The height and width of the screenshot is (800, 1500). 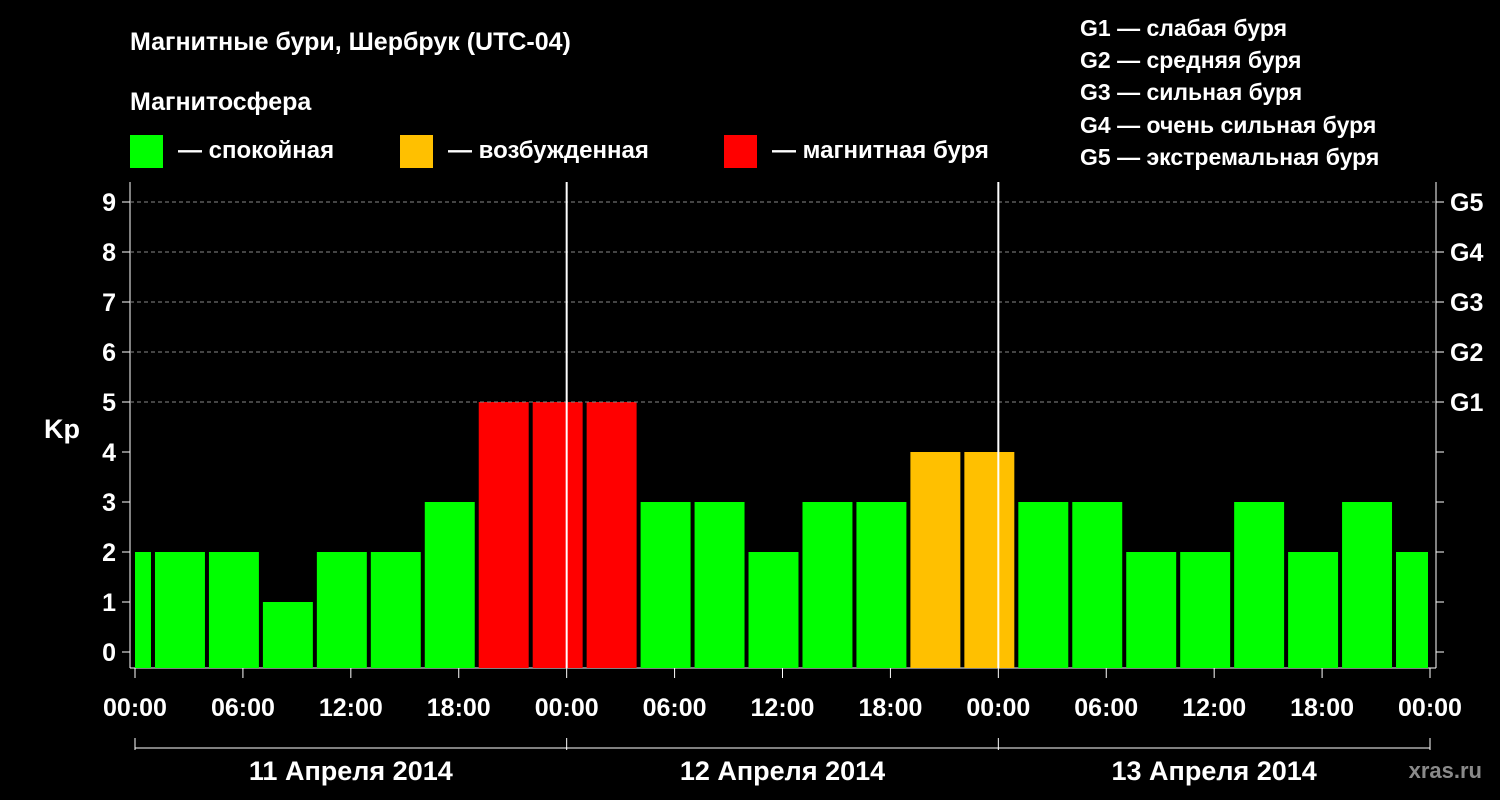 I want to click on legend-heading: Магнитосфера, so click(x=221, y=102).